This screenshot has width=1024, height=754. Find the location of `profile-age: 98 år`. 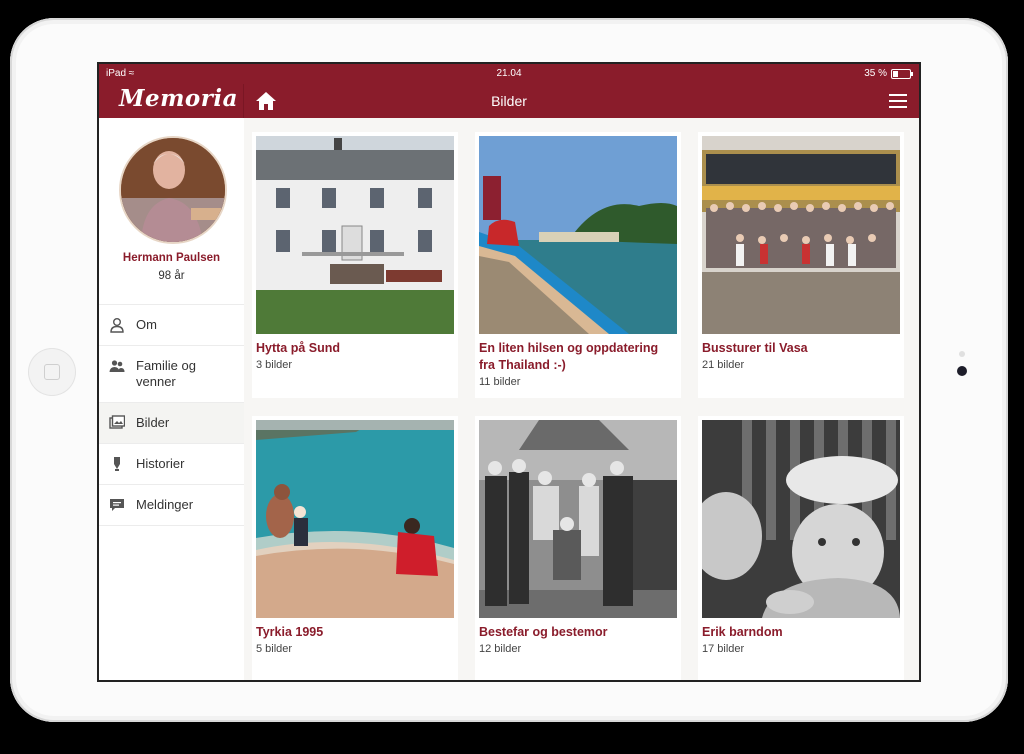

profile-age: 98 år is located at coordinates (171, 276).